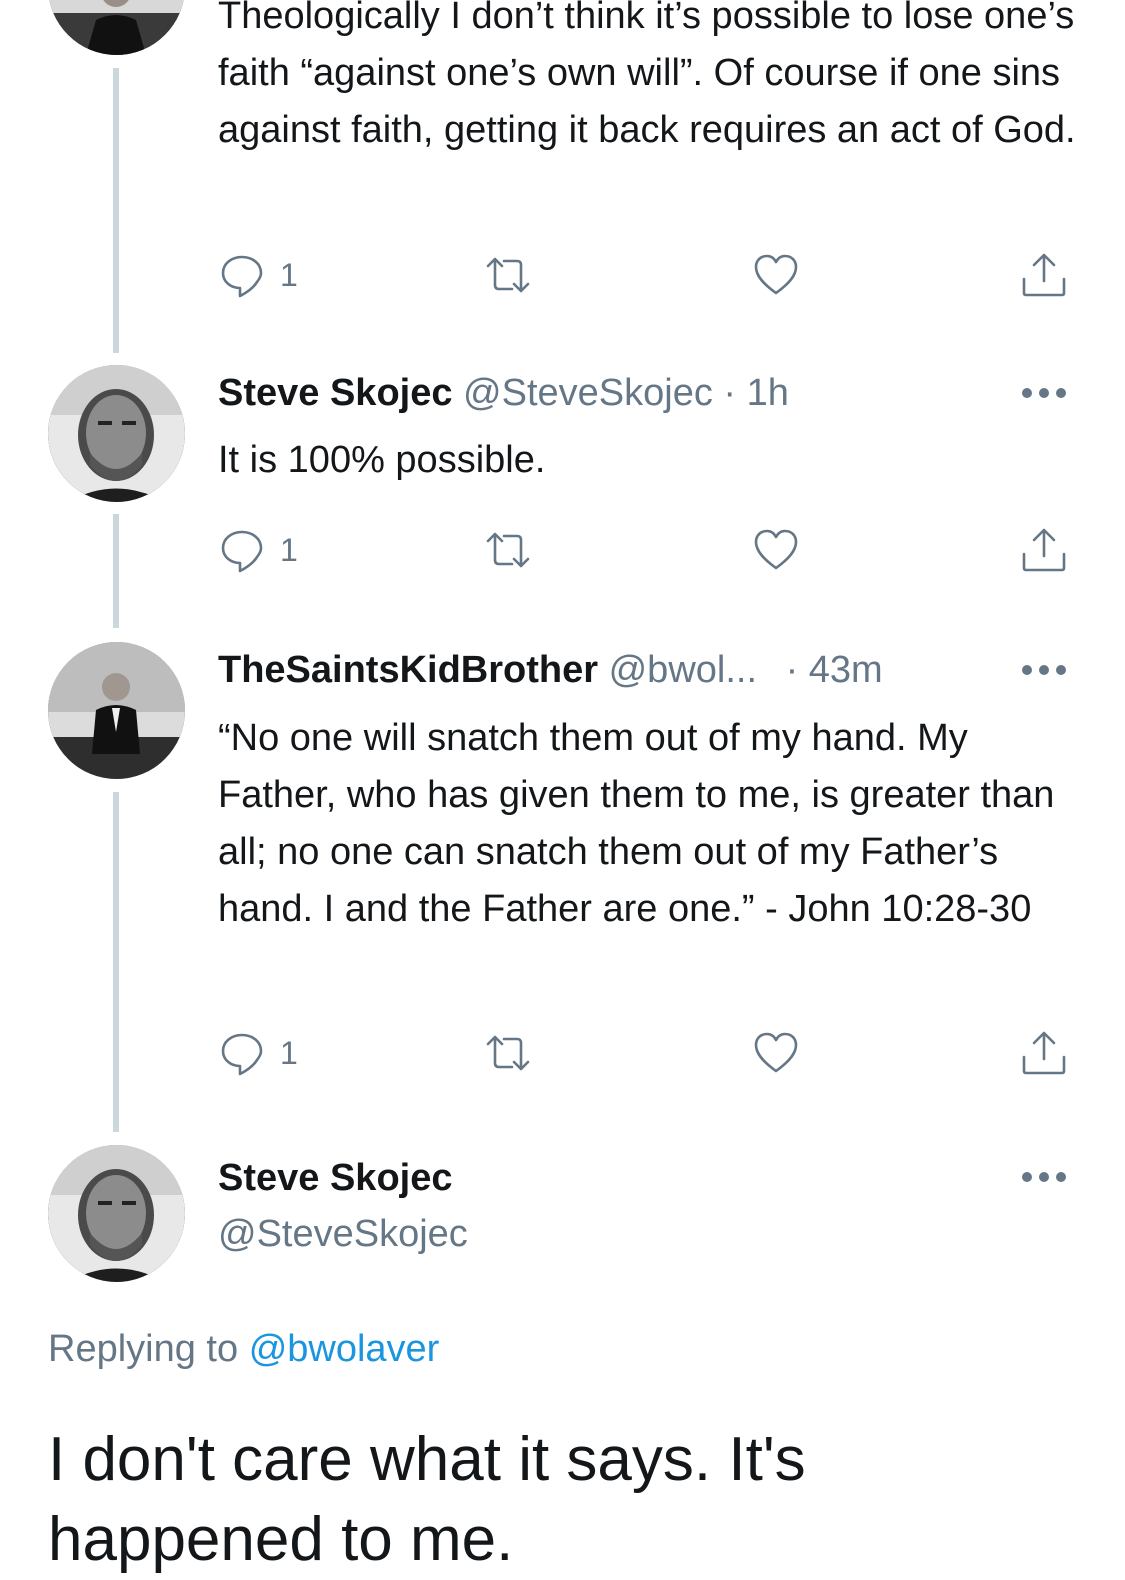  What do you see at coordinates (755, 393) in the screenshot?
I see `tweet-time: · 1h` at bounding box center [755, 393].